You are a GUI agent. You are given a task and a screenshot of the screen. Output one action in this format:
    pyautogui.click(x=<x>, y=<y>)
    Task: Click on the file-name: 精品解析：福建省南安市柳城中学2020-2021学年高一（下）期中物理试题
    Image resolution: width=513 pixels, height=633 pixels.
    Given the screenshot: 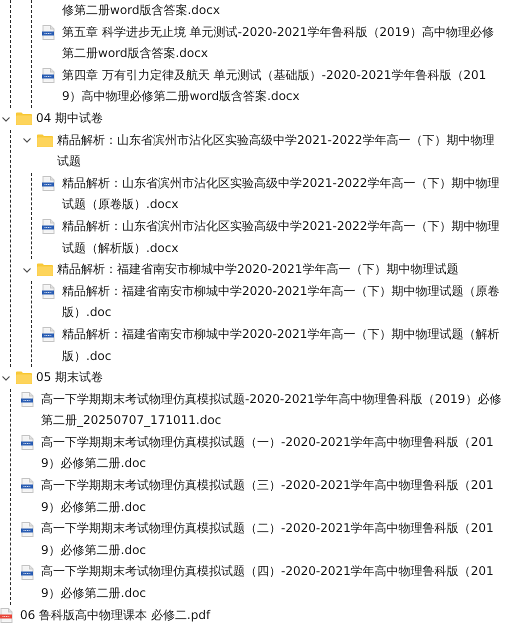 What is the action you would take?
    pyautogui.click(x=280, y=270)
    